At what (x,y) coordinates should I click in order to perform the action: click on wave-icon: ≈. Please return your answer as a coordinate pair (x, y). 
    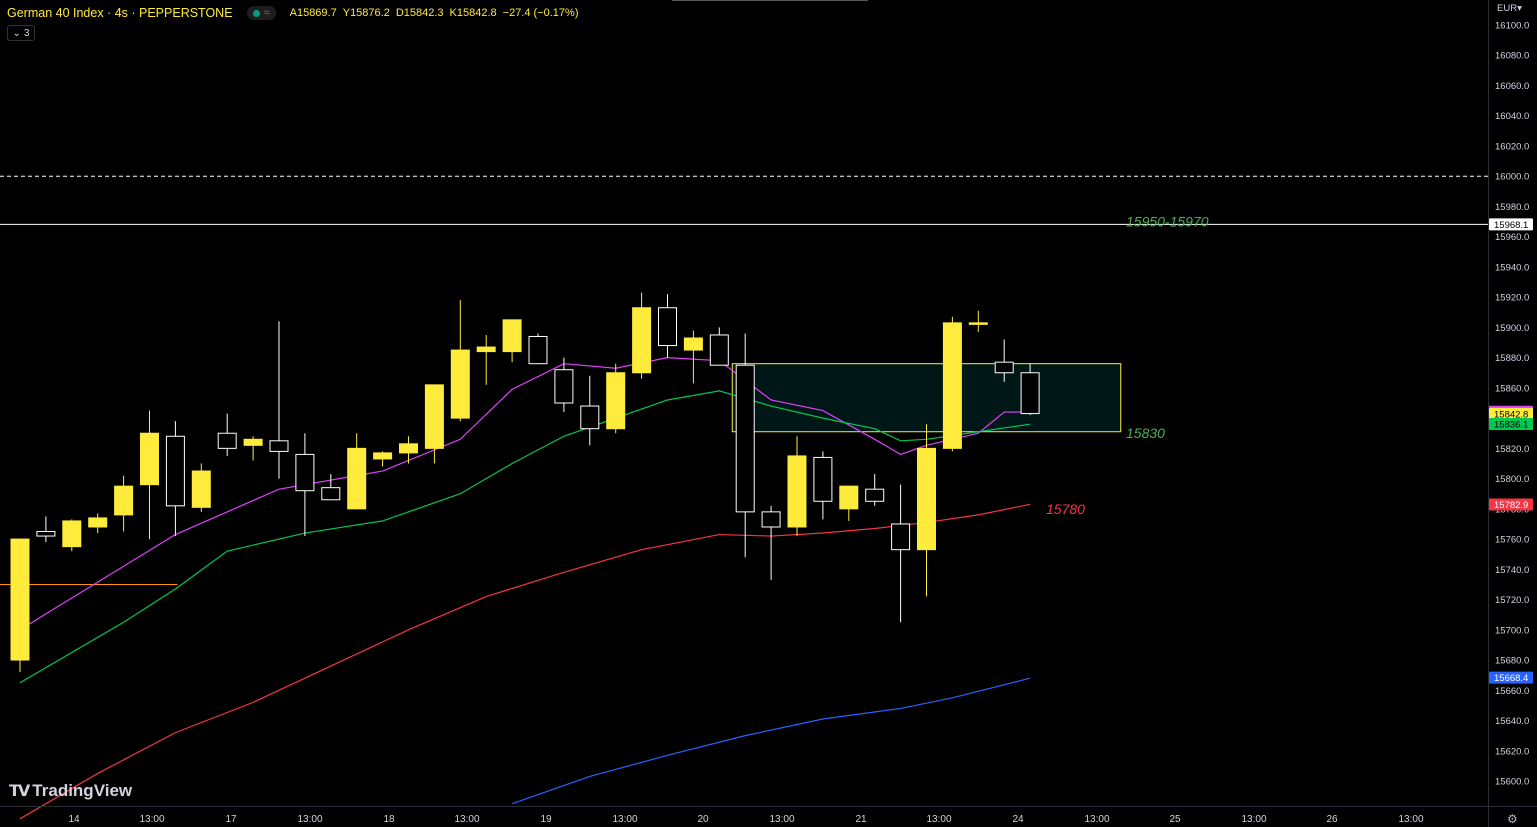
    Looking at the image, I should click on (266, 13).